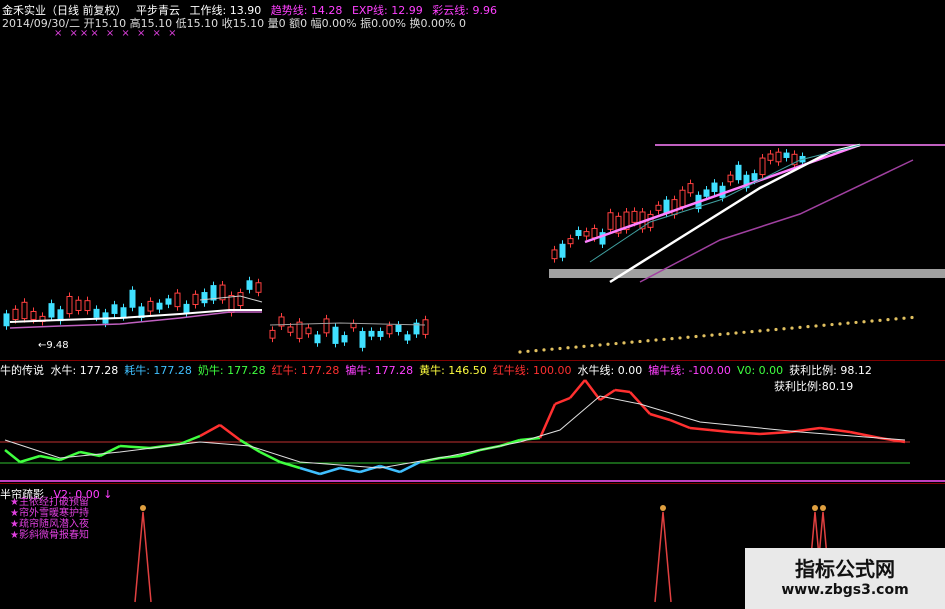 The image size is (945, 609). What do you see at coordinates (813, 386) in the screenshot?
I see `profit-ratio: 获利比例:80.19` at bounding box center [813, 386].